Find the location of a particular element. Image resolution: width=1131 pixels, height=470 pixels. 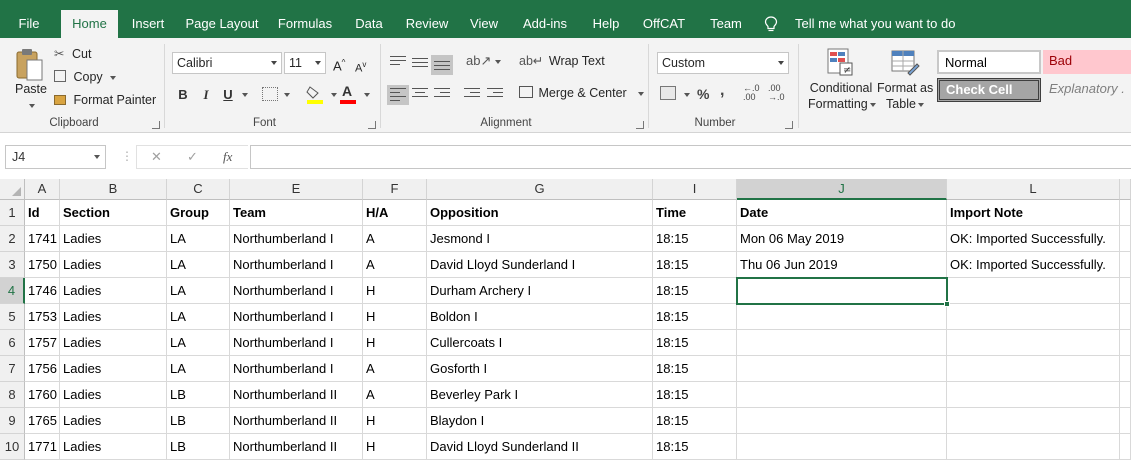

table-cell: Blaydon I is located at coordinates (540, 421).